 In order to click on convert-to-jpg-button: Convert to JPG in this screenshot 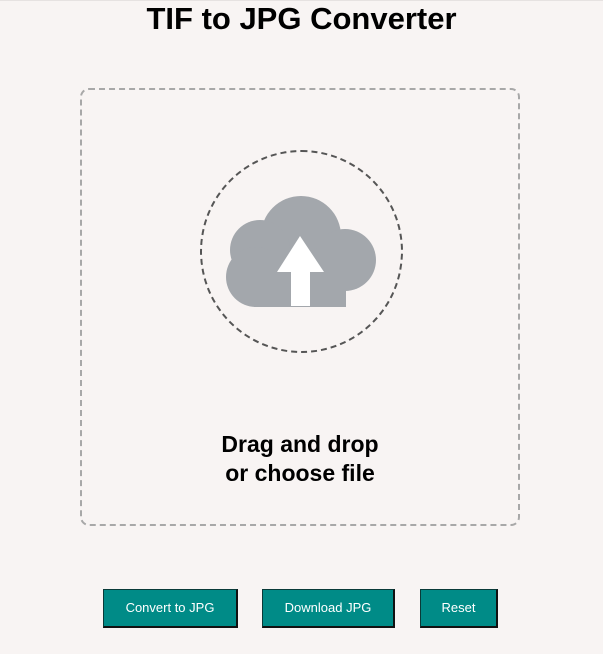, I will do `click(170, 608)`.